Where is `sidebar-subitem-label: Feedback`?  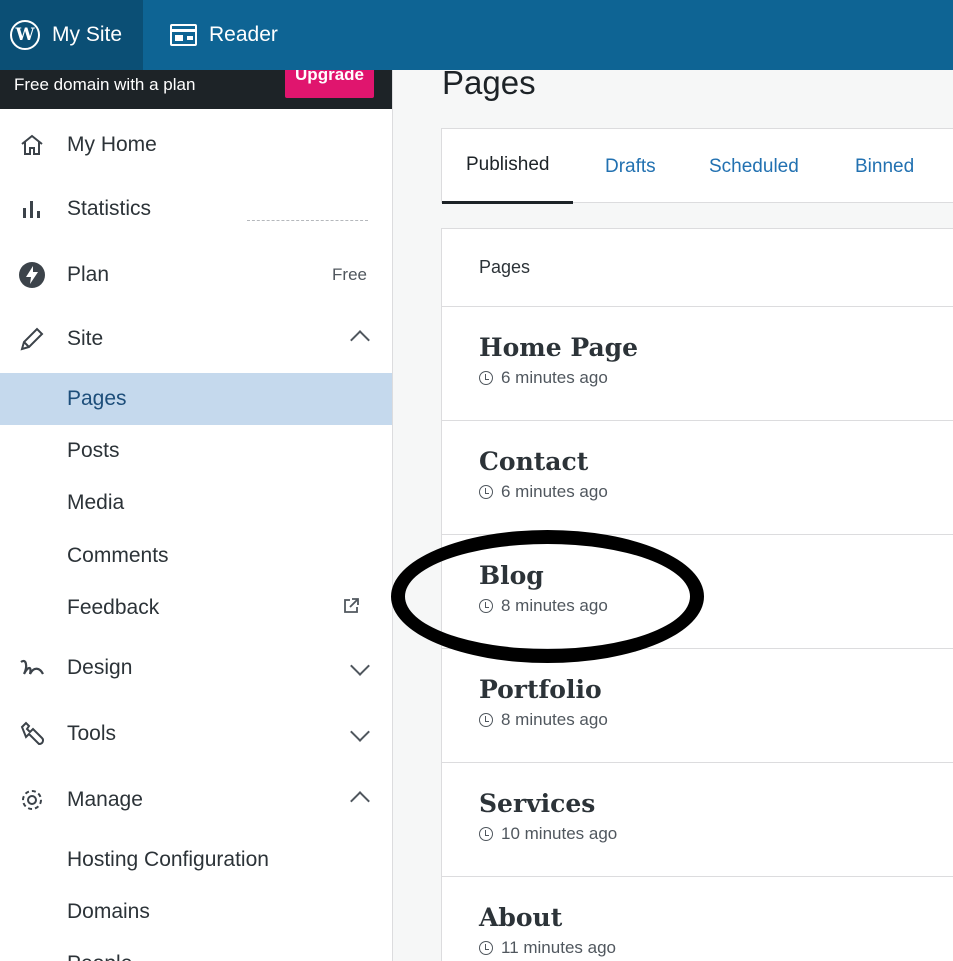
sidebar-subitem-label: Feedback is located at coordinates (113, 607).